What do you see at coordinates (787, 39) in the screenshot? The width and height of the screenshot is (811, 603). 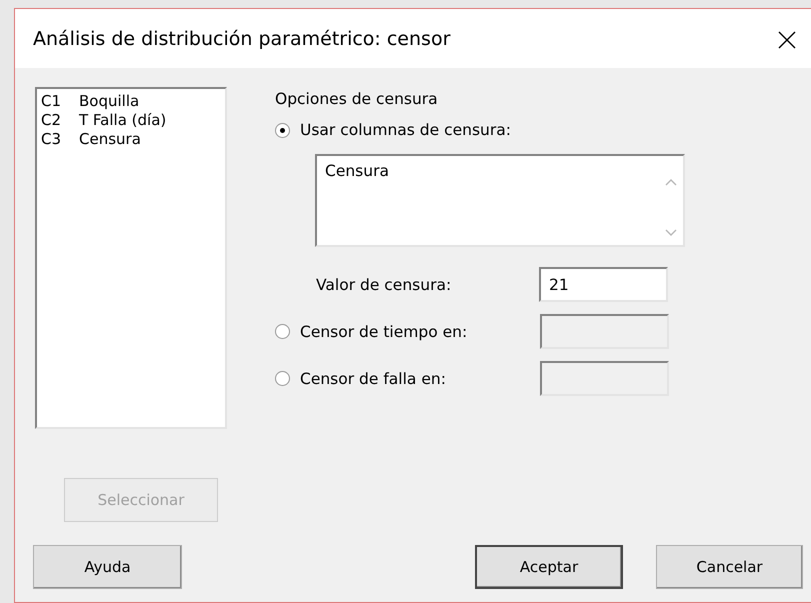 I see `close-icon` at bounding box center [787, 39].